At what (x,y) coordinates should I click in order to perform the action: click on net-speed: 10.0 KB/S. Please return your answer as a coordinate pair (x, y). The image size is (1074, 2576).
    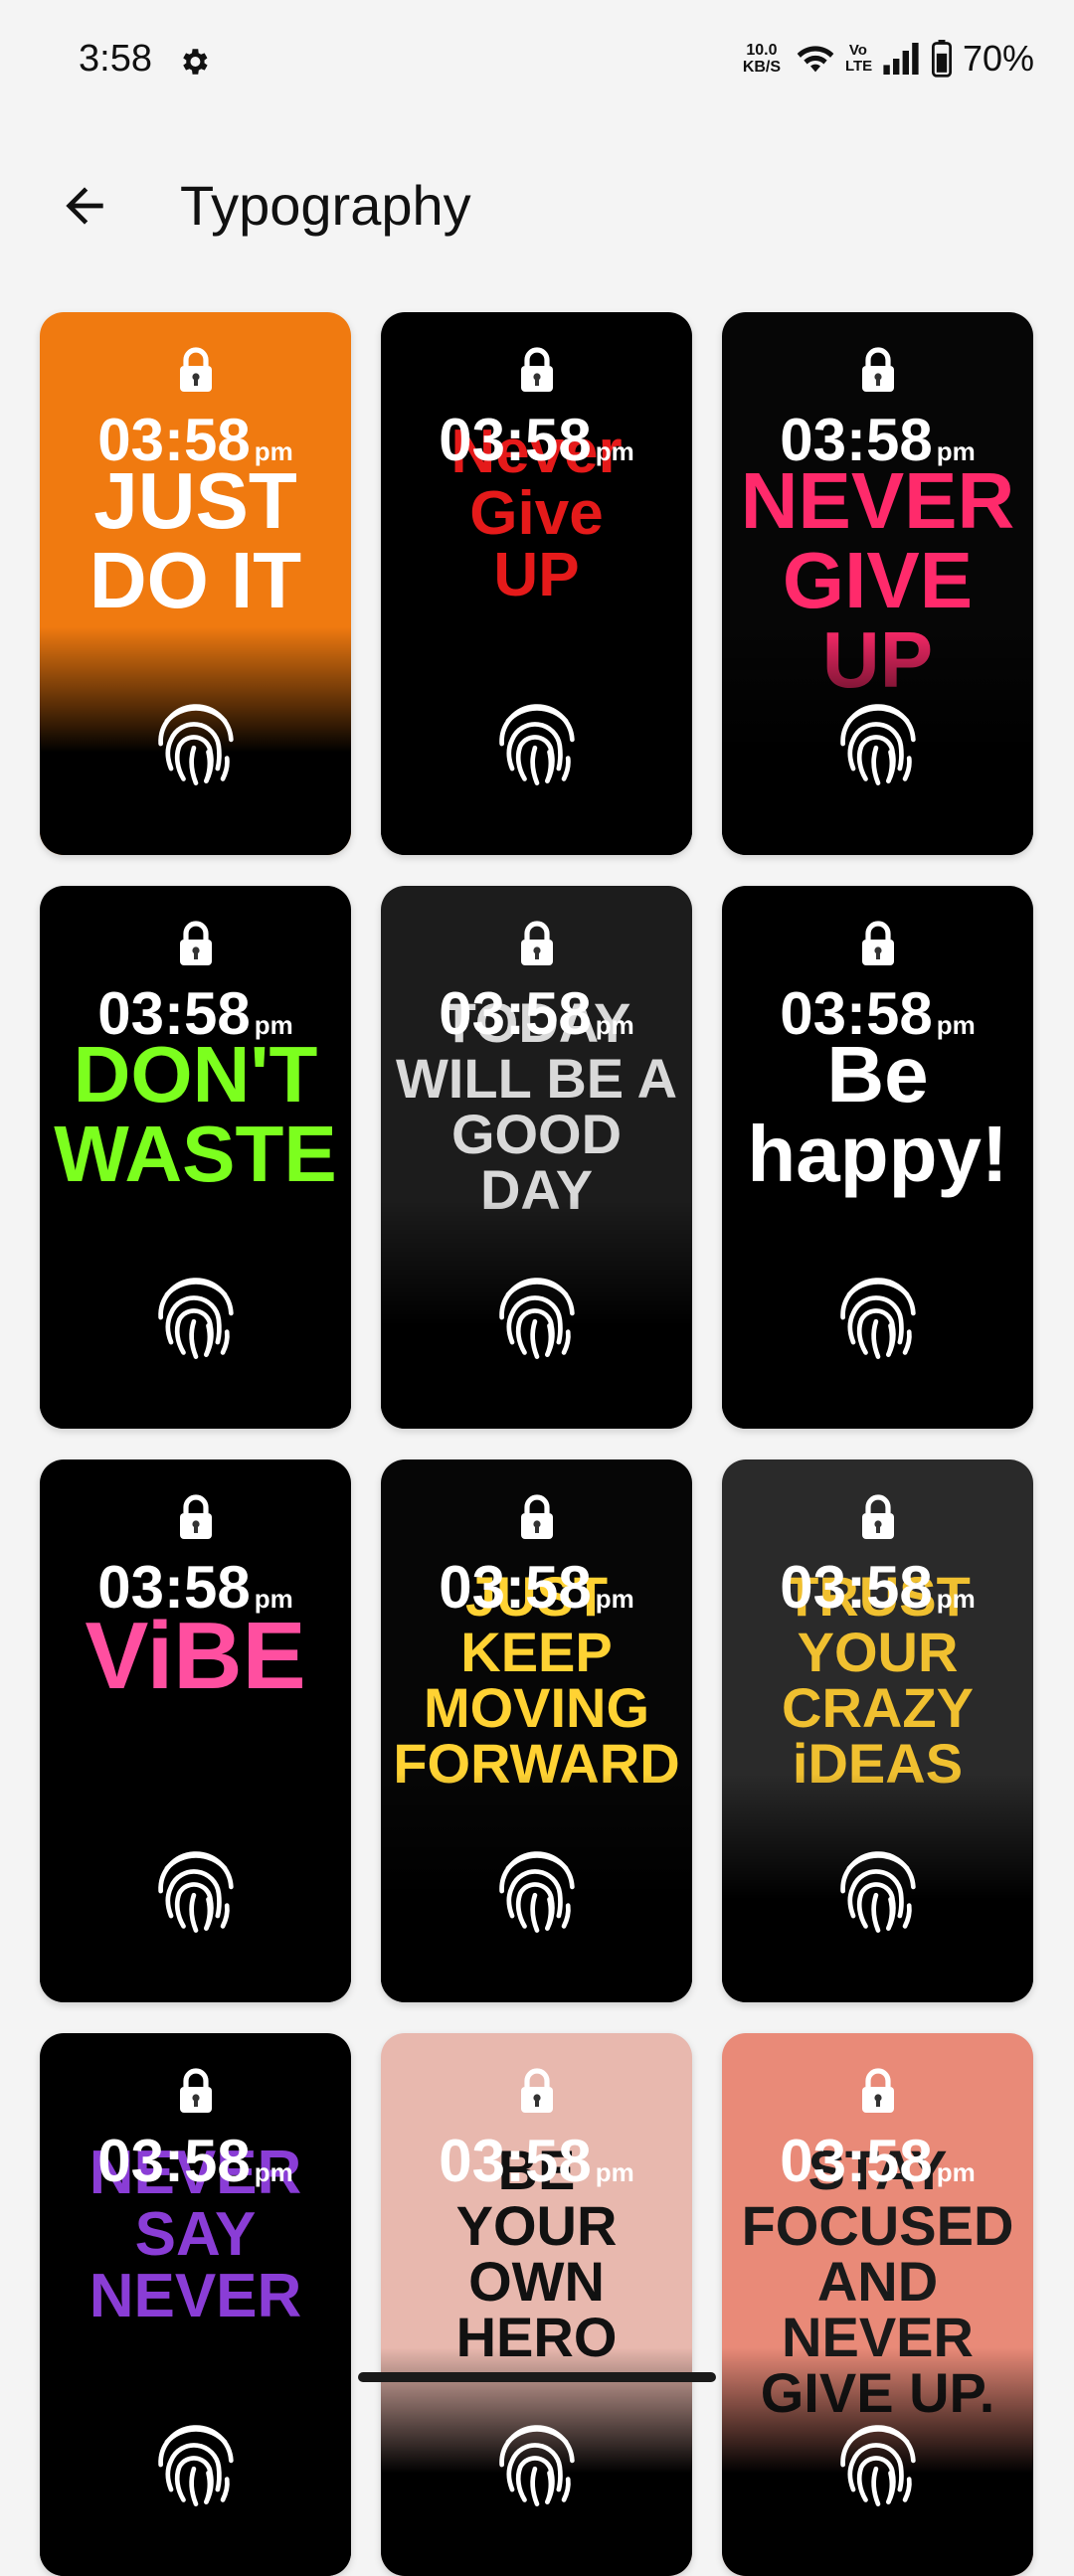
    Looking at the image, I should click on (762, 59).